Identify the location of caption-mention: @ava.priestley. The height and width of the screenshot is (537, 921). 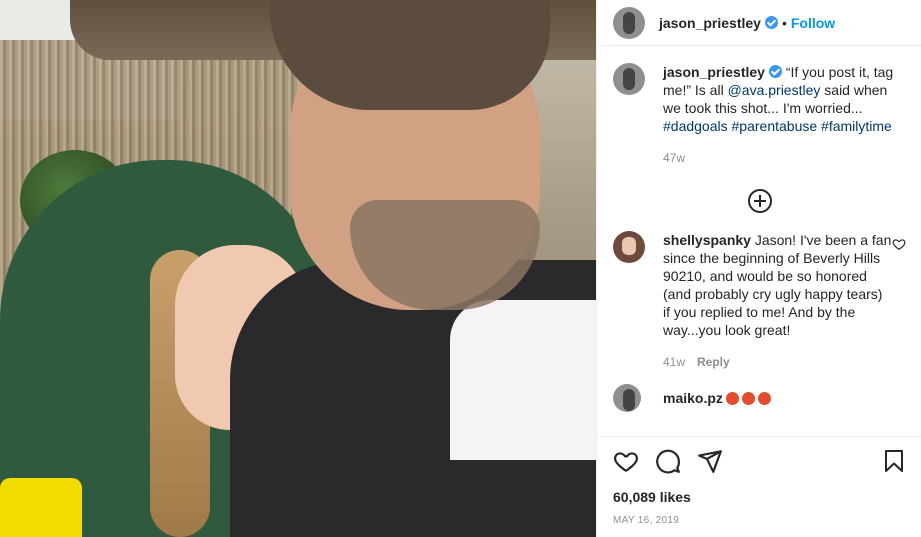
(774, 90).